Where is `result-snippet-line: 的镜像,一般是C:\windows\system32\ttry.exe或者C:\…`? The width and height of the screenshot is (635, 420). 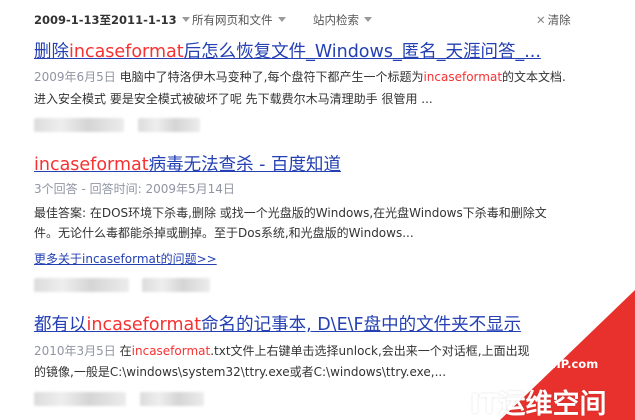 result-snippet-line: 的镜像,一般是C:\windows\system32\ttry.exe或者C:\… is located at coordinates (240, 372).